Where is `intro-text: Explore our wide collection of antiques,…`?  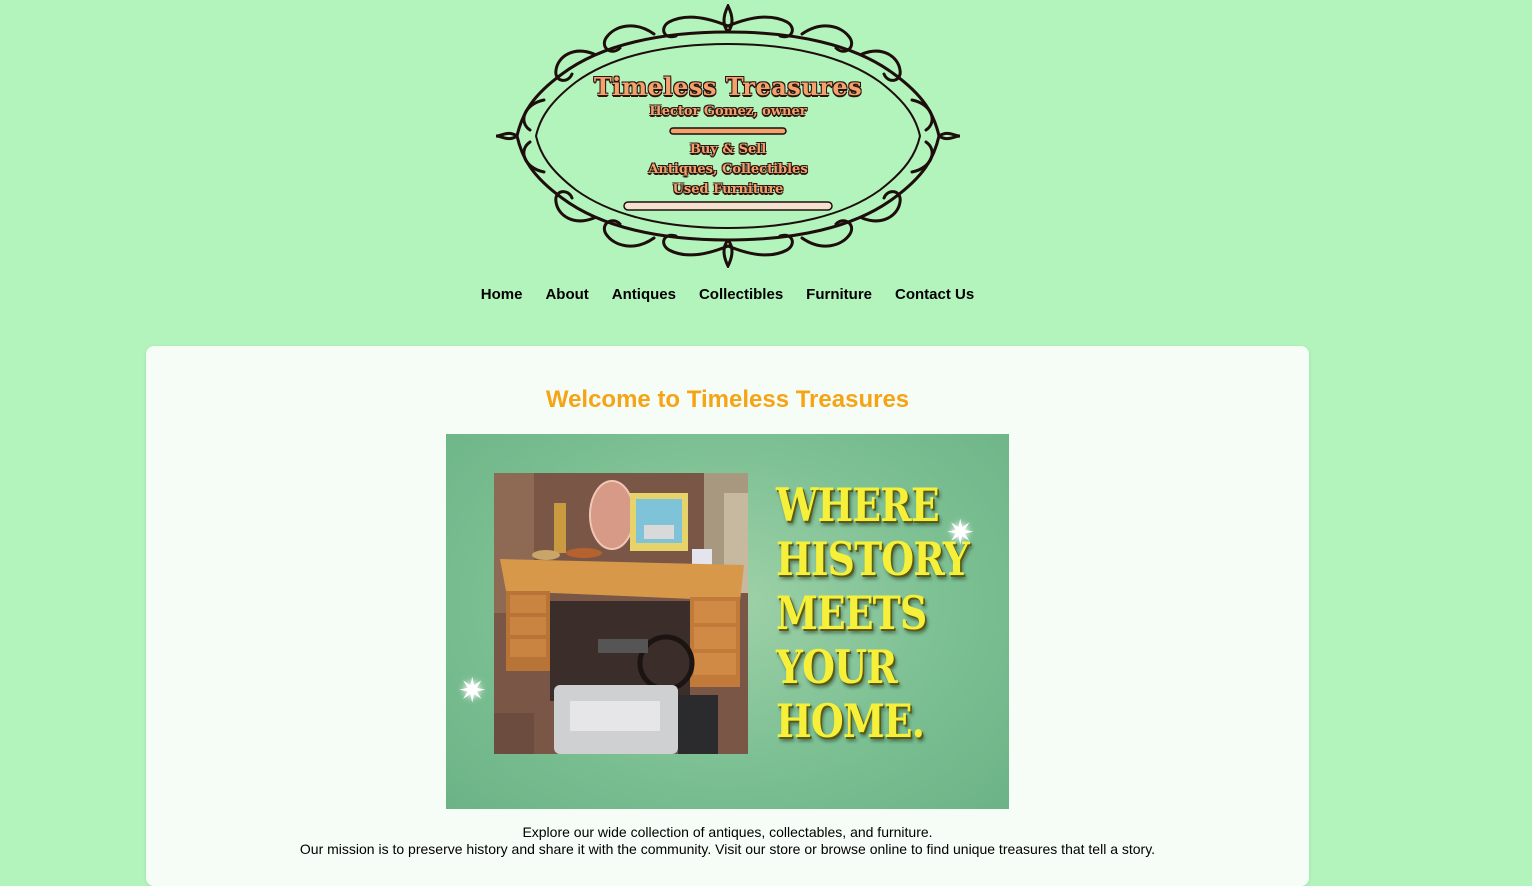 intro-text: Explore our wide collection of antiques,… is located at coordinates (727, 841).